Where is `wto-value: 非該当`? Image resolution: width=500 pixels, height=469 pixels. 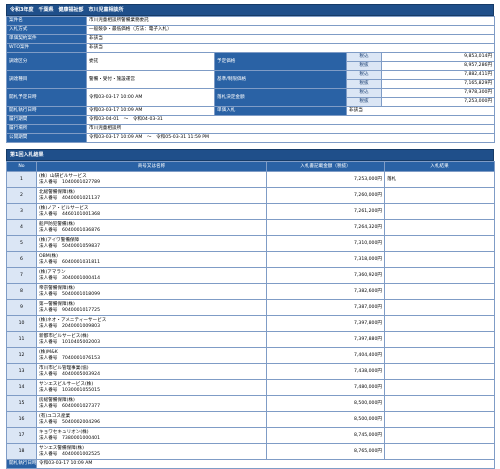 wto-value: 非該当 is located at coordinates (290, 48).